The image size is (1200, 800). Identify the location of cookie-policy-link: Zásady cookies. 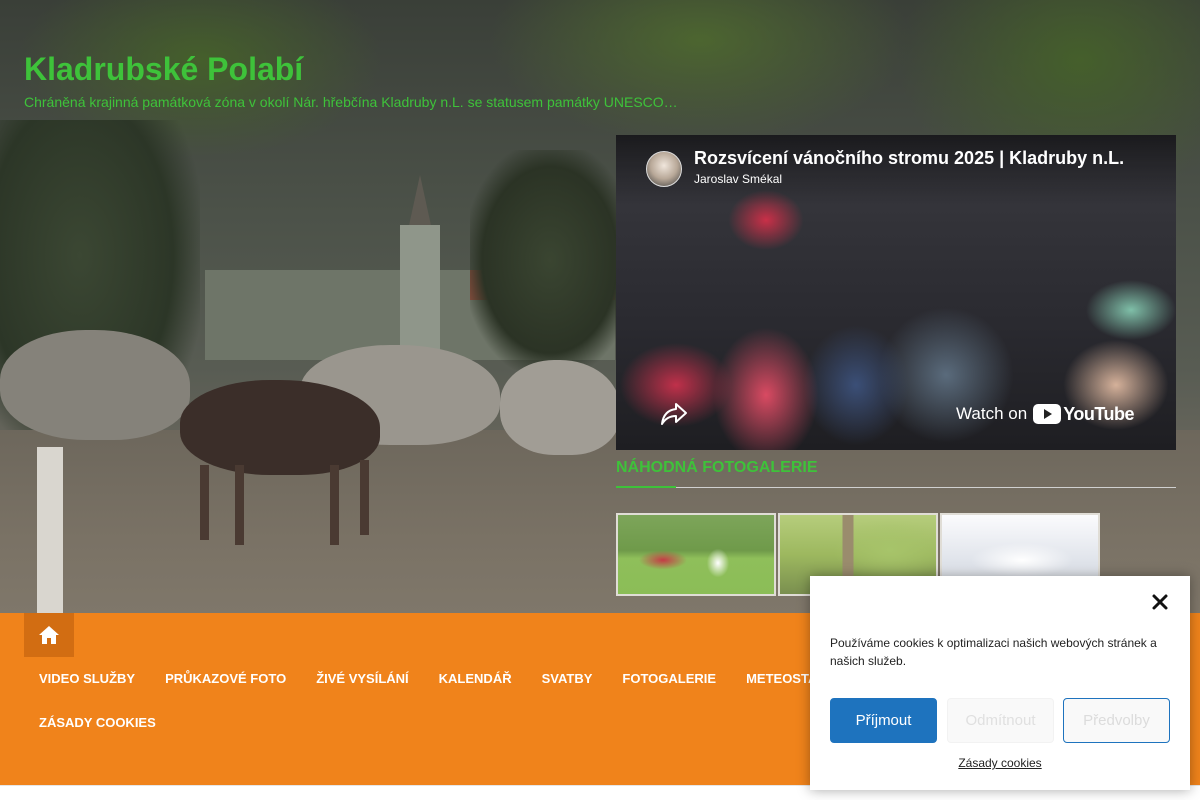
(1000, 763).